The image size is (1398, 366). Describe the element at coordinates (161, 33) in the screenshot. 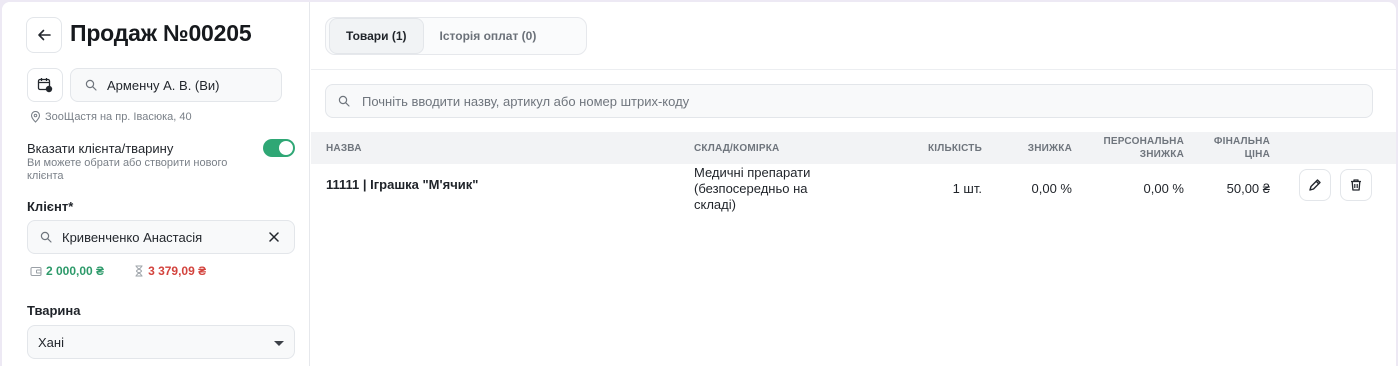

I see `page-title: Продаж №00205` at that location.